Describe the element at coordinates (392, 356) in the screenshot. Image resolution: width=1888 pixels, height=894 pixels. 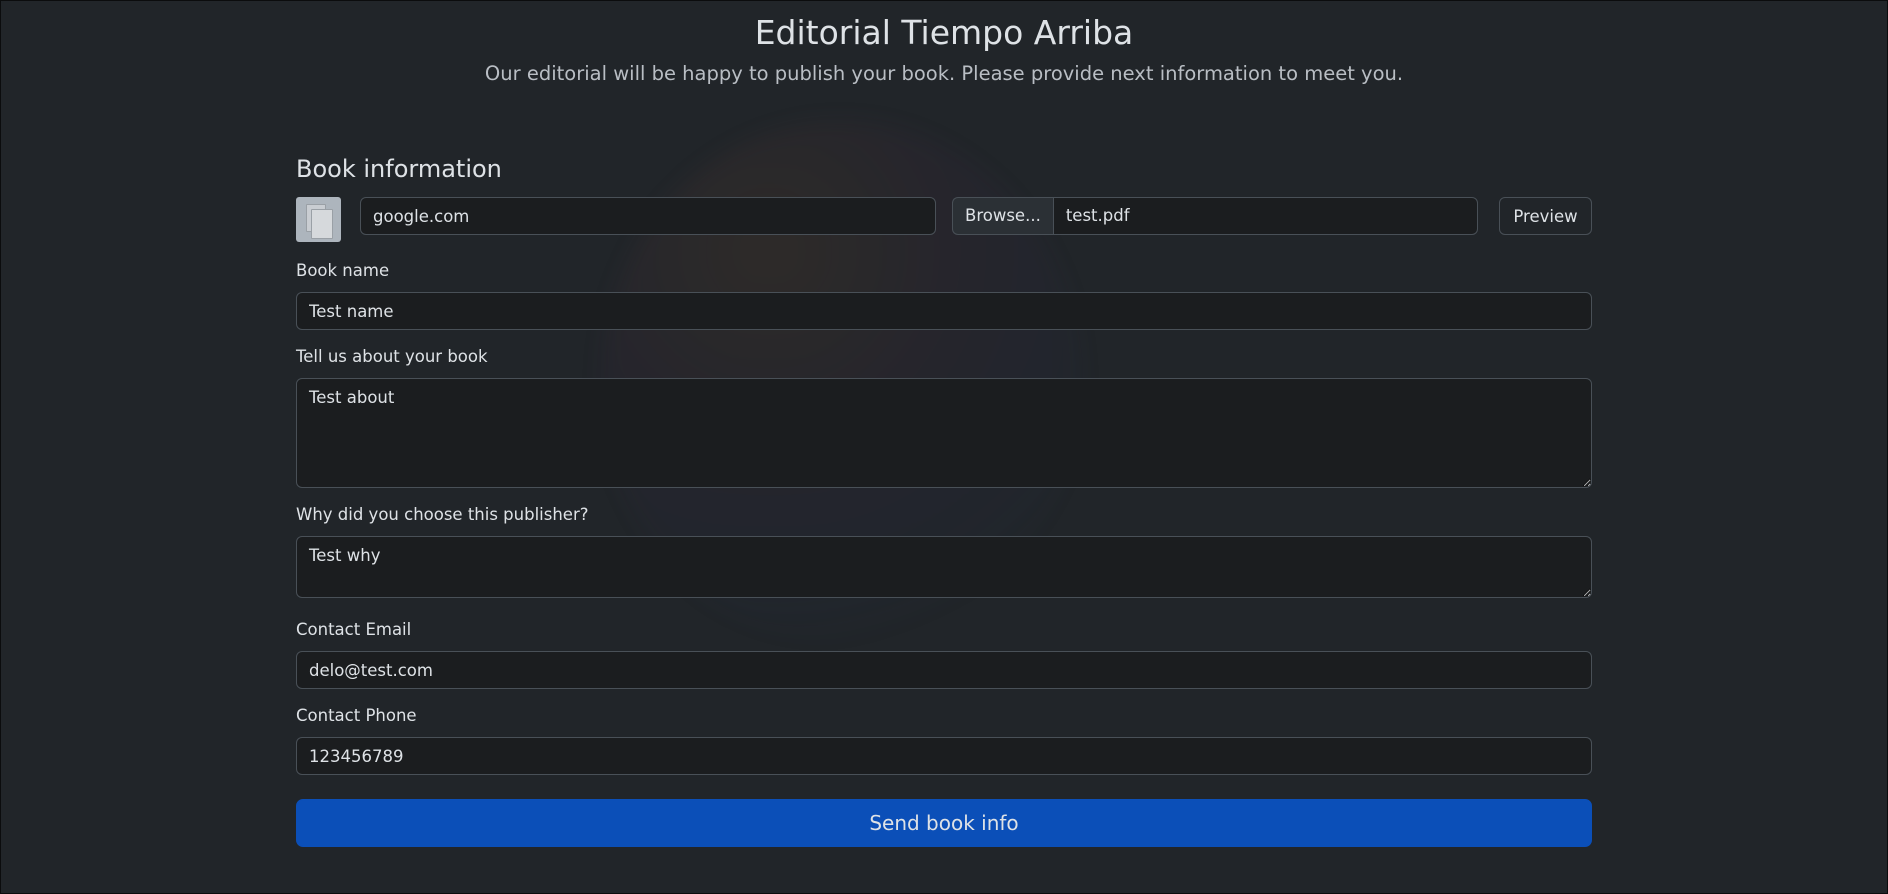
I see `about-label: Tell us about your book` at that location.